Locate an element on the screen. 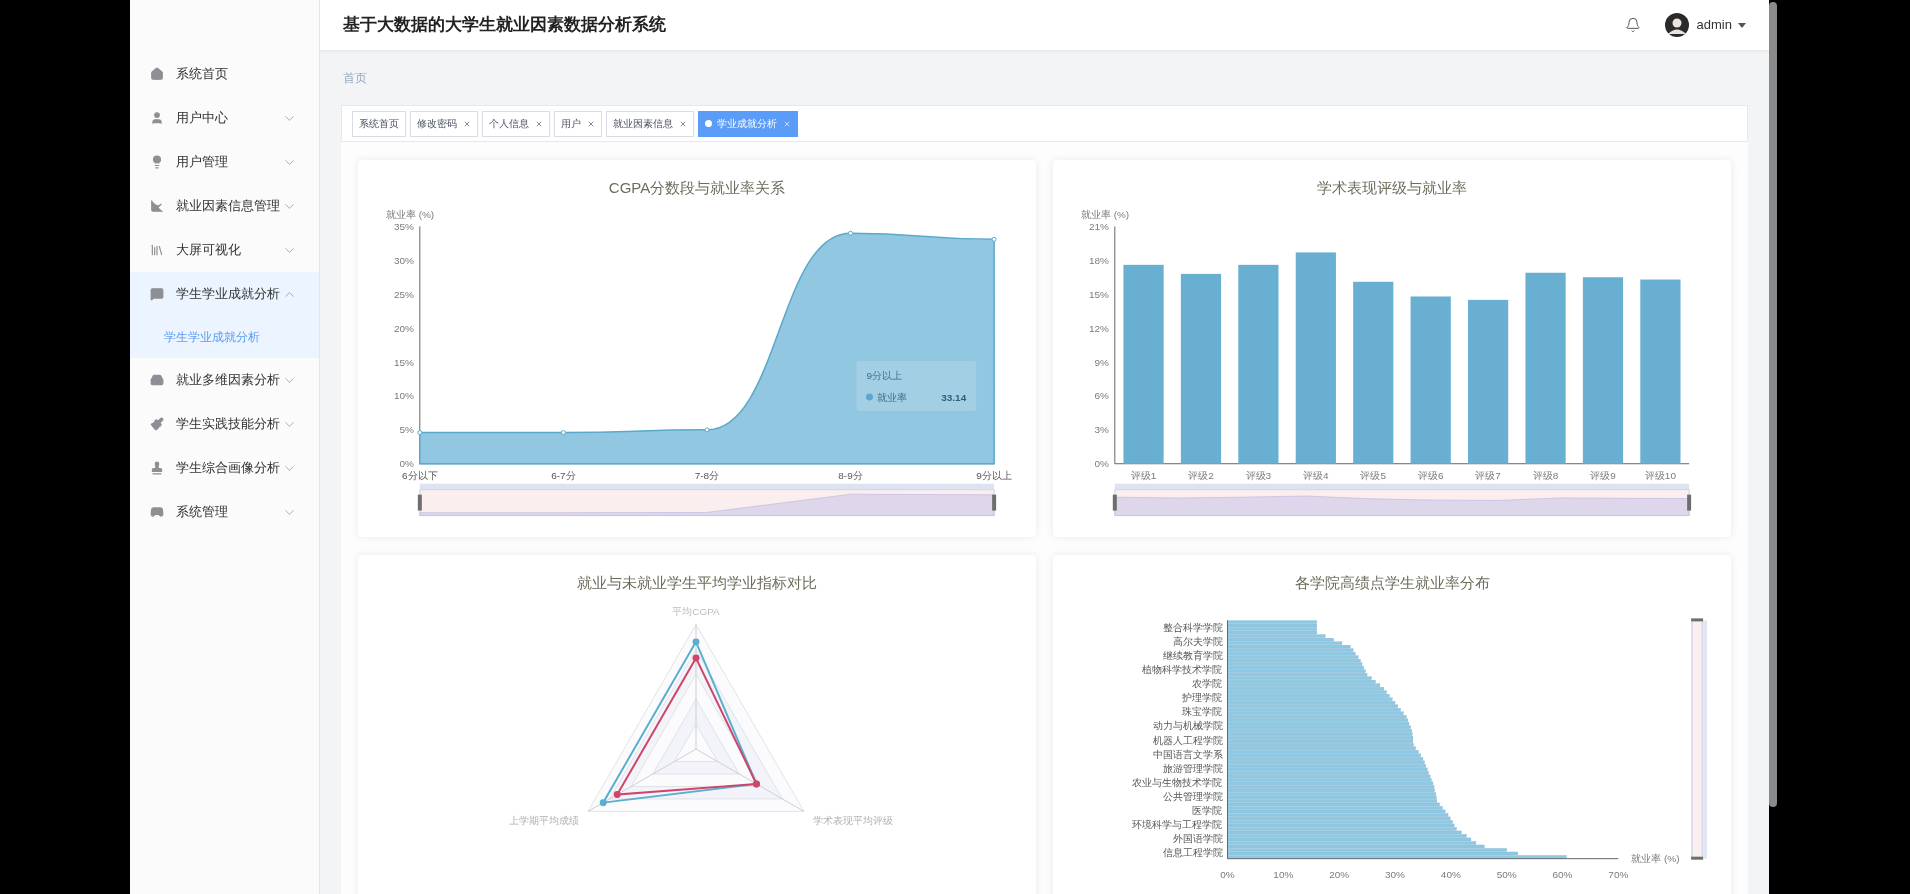 This screenshot has height=894, width=1910. system-title: 基于大数据的大学生就业因素数据分析系统 is located at coordinates (505, 25).